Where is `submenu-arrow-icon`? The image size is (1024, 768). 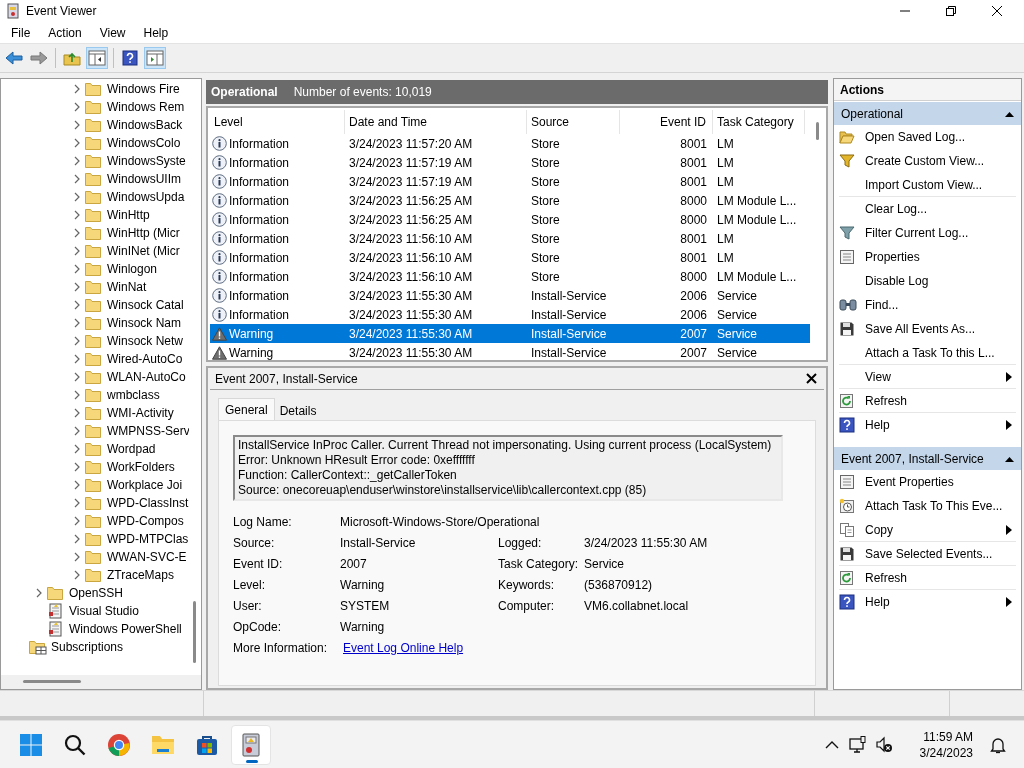
submenu-arrow-icon is located at coordinates (1009, 530).